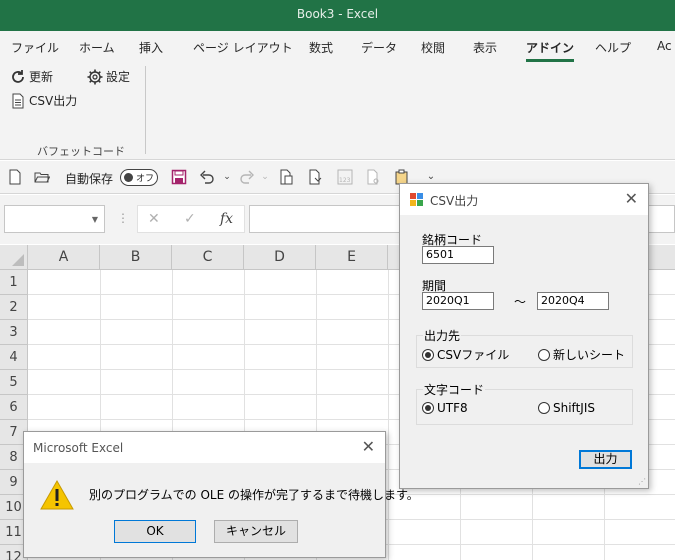 The image size is (675, 560). I want to click on radio-csv-file-label: CSVファイル, so click(473, 355).